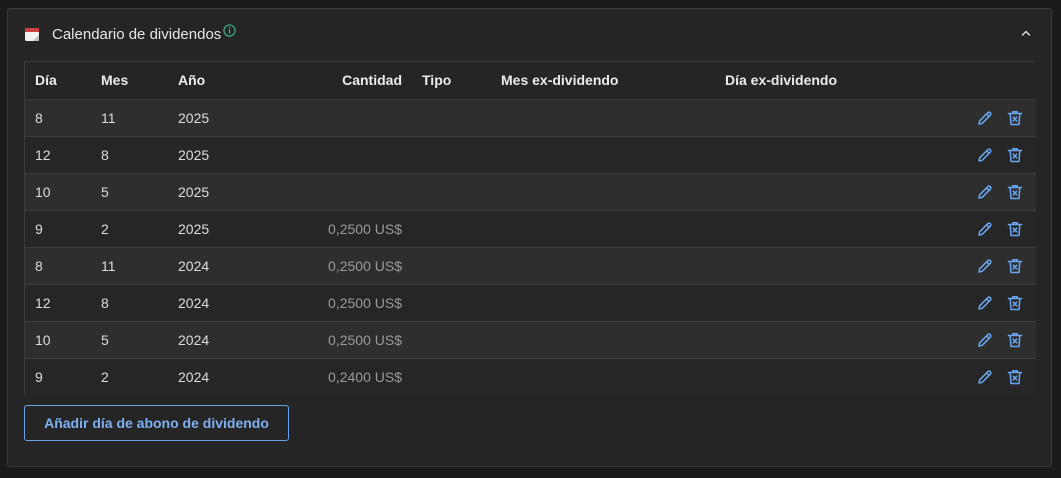 The height and width of the screenshot is (478, 1061). I want to click on table-row: 12 8 2025, so click(530, 155).